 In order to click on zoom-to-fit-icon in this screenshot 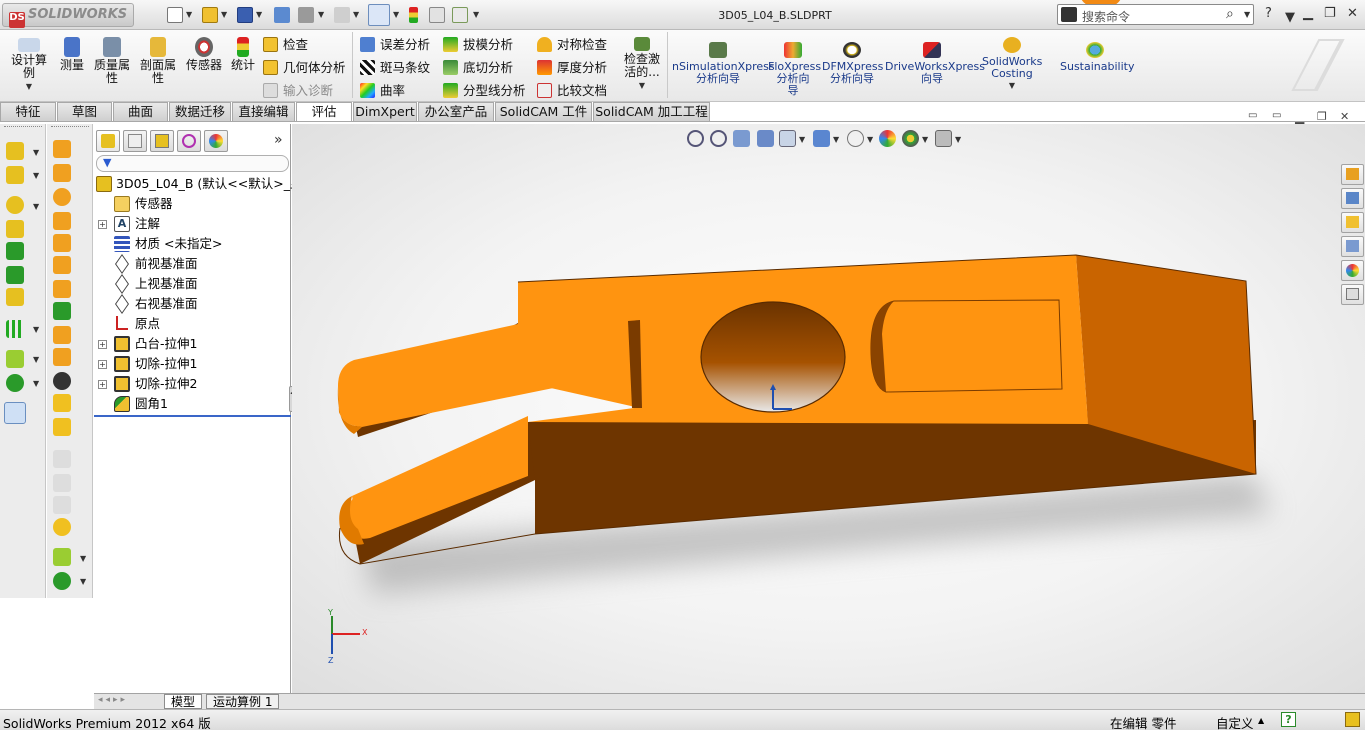, I will do `click(695, 138)`.